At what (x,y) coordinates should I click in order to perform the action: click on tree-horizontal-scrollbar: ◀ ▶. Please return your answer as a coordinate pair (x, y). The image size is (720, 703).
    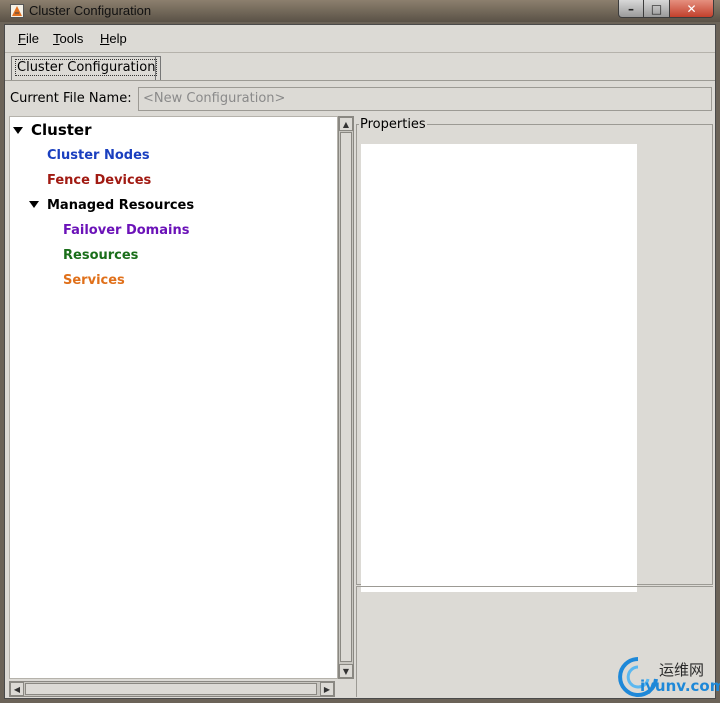
    Looking at the image, I should click on (172, 689).